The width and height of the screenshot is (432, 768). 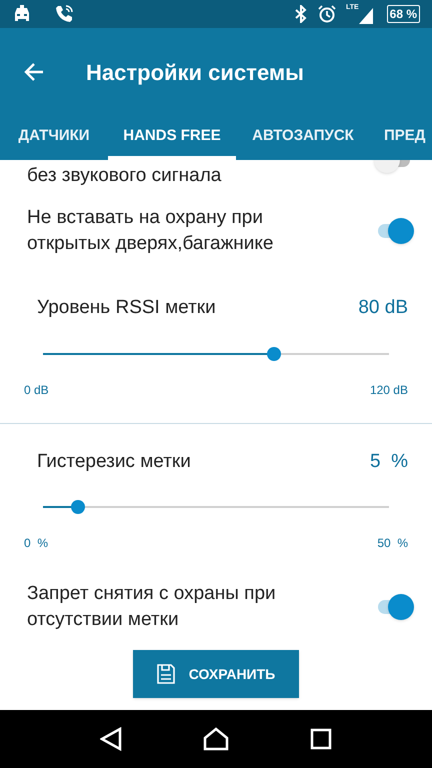 What do you see at coordinates (64, 14) in the screenshot?
I see `phone-icon` at bounding box center [64, 14].